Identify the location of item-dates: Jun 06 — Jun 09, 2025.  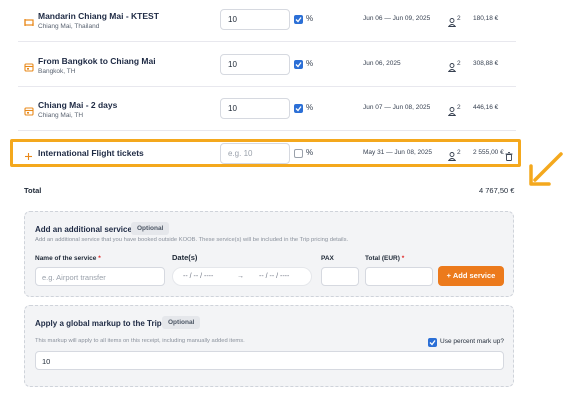
(397, 18).